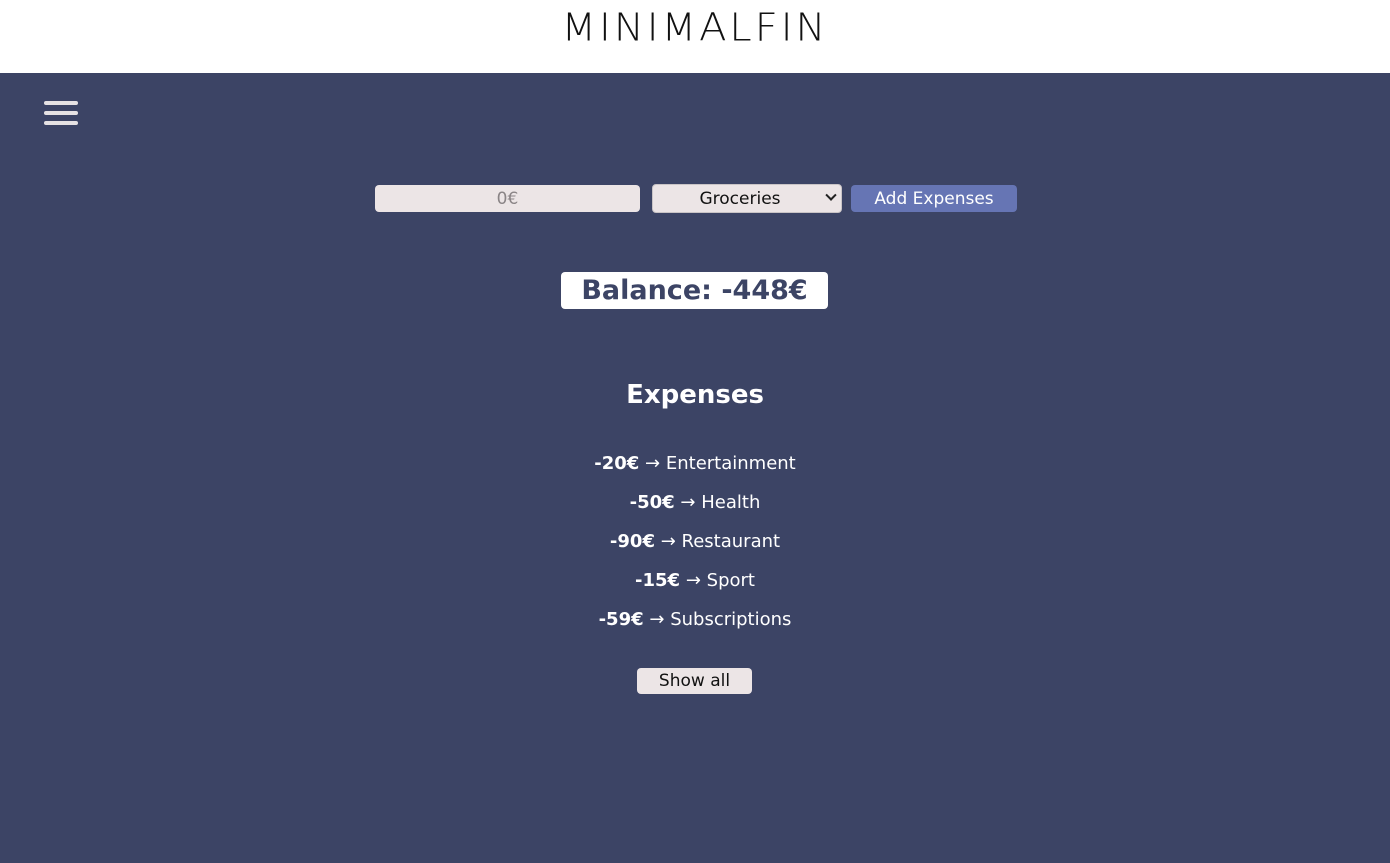 The image size is (1390, 863). I want to click on amount-input, so click(507, 198).